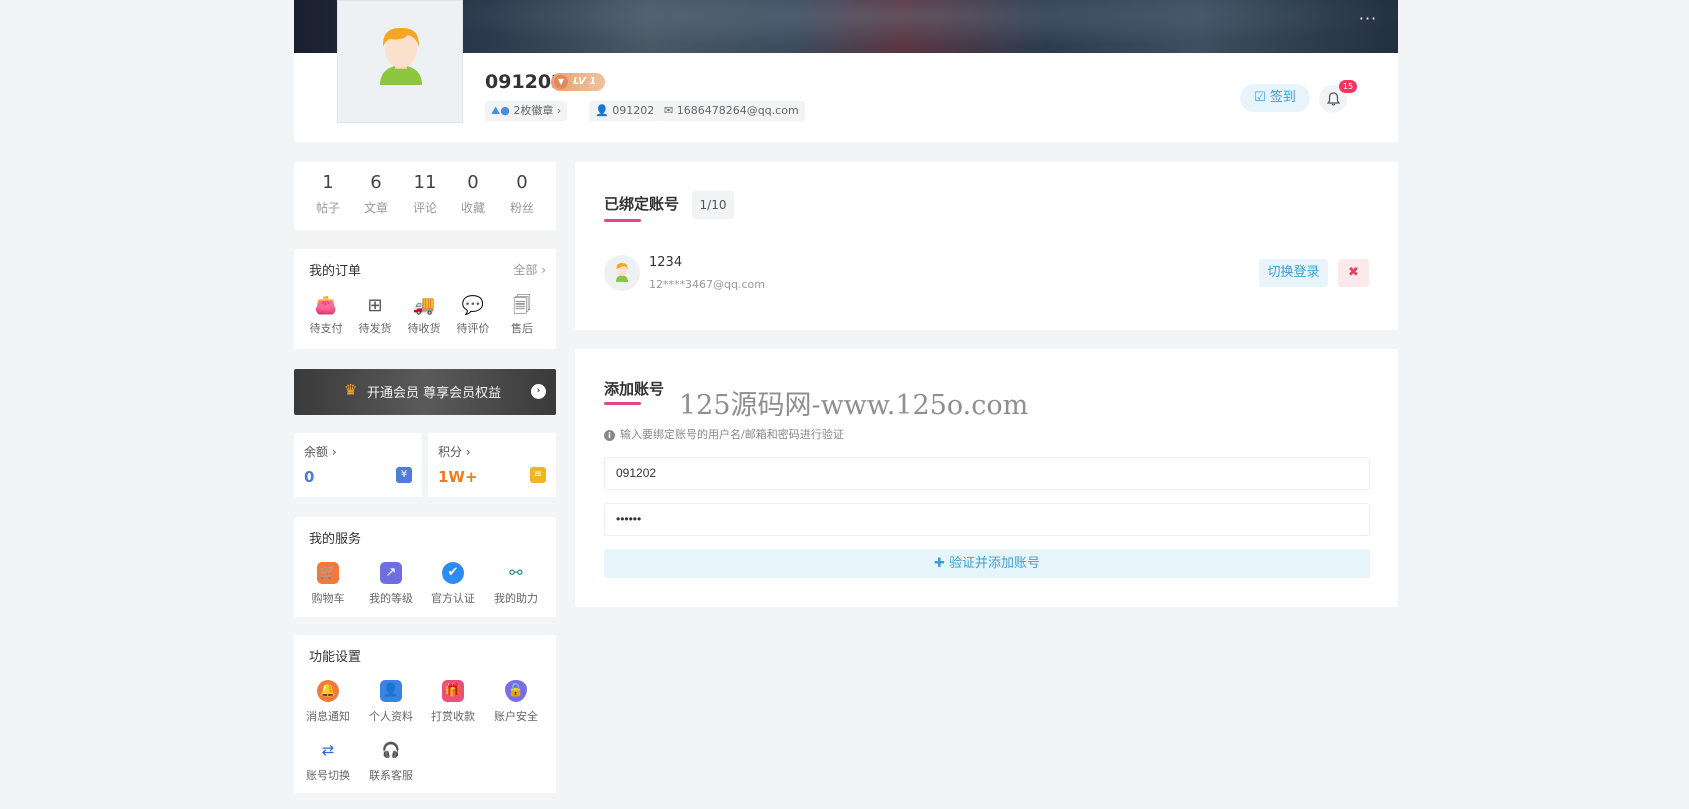 The height and width of the screenshot is (809, 1689). What do you see at coordinates (516, 584) in the screenshot?
I see `service-boost: ⚯ 我的助力` at bounding box center [516, 584].